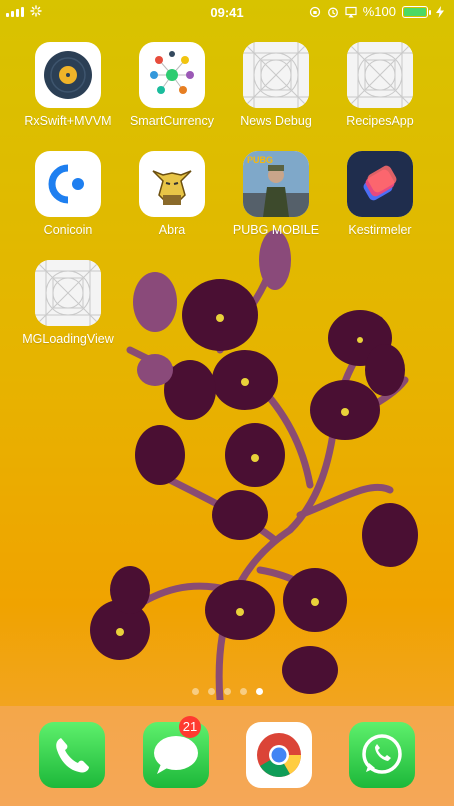  I want to click on airplay-icon, so click(351, 11).